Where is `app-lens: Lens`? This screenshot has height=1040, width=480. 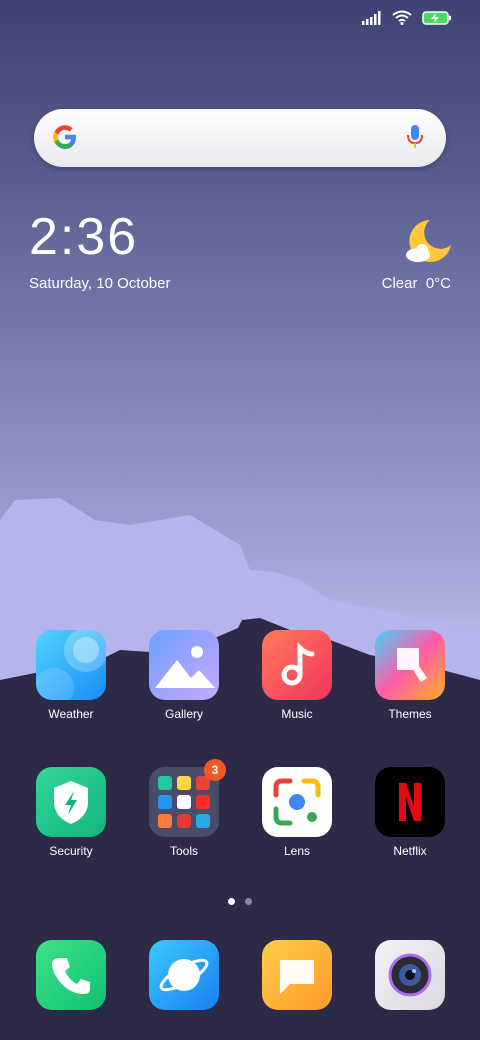
app-lens: Lens is located at coordinates (297, 812).